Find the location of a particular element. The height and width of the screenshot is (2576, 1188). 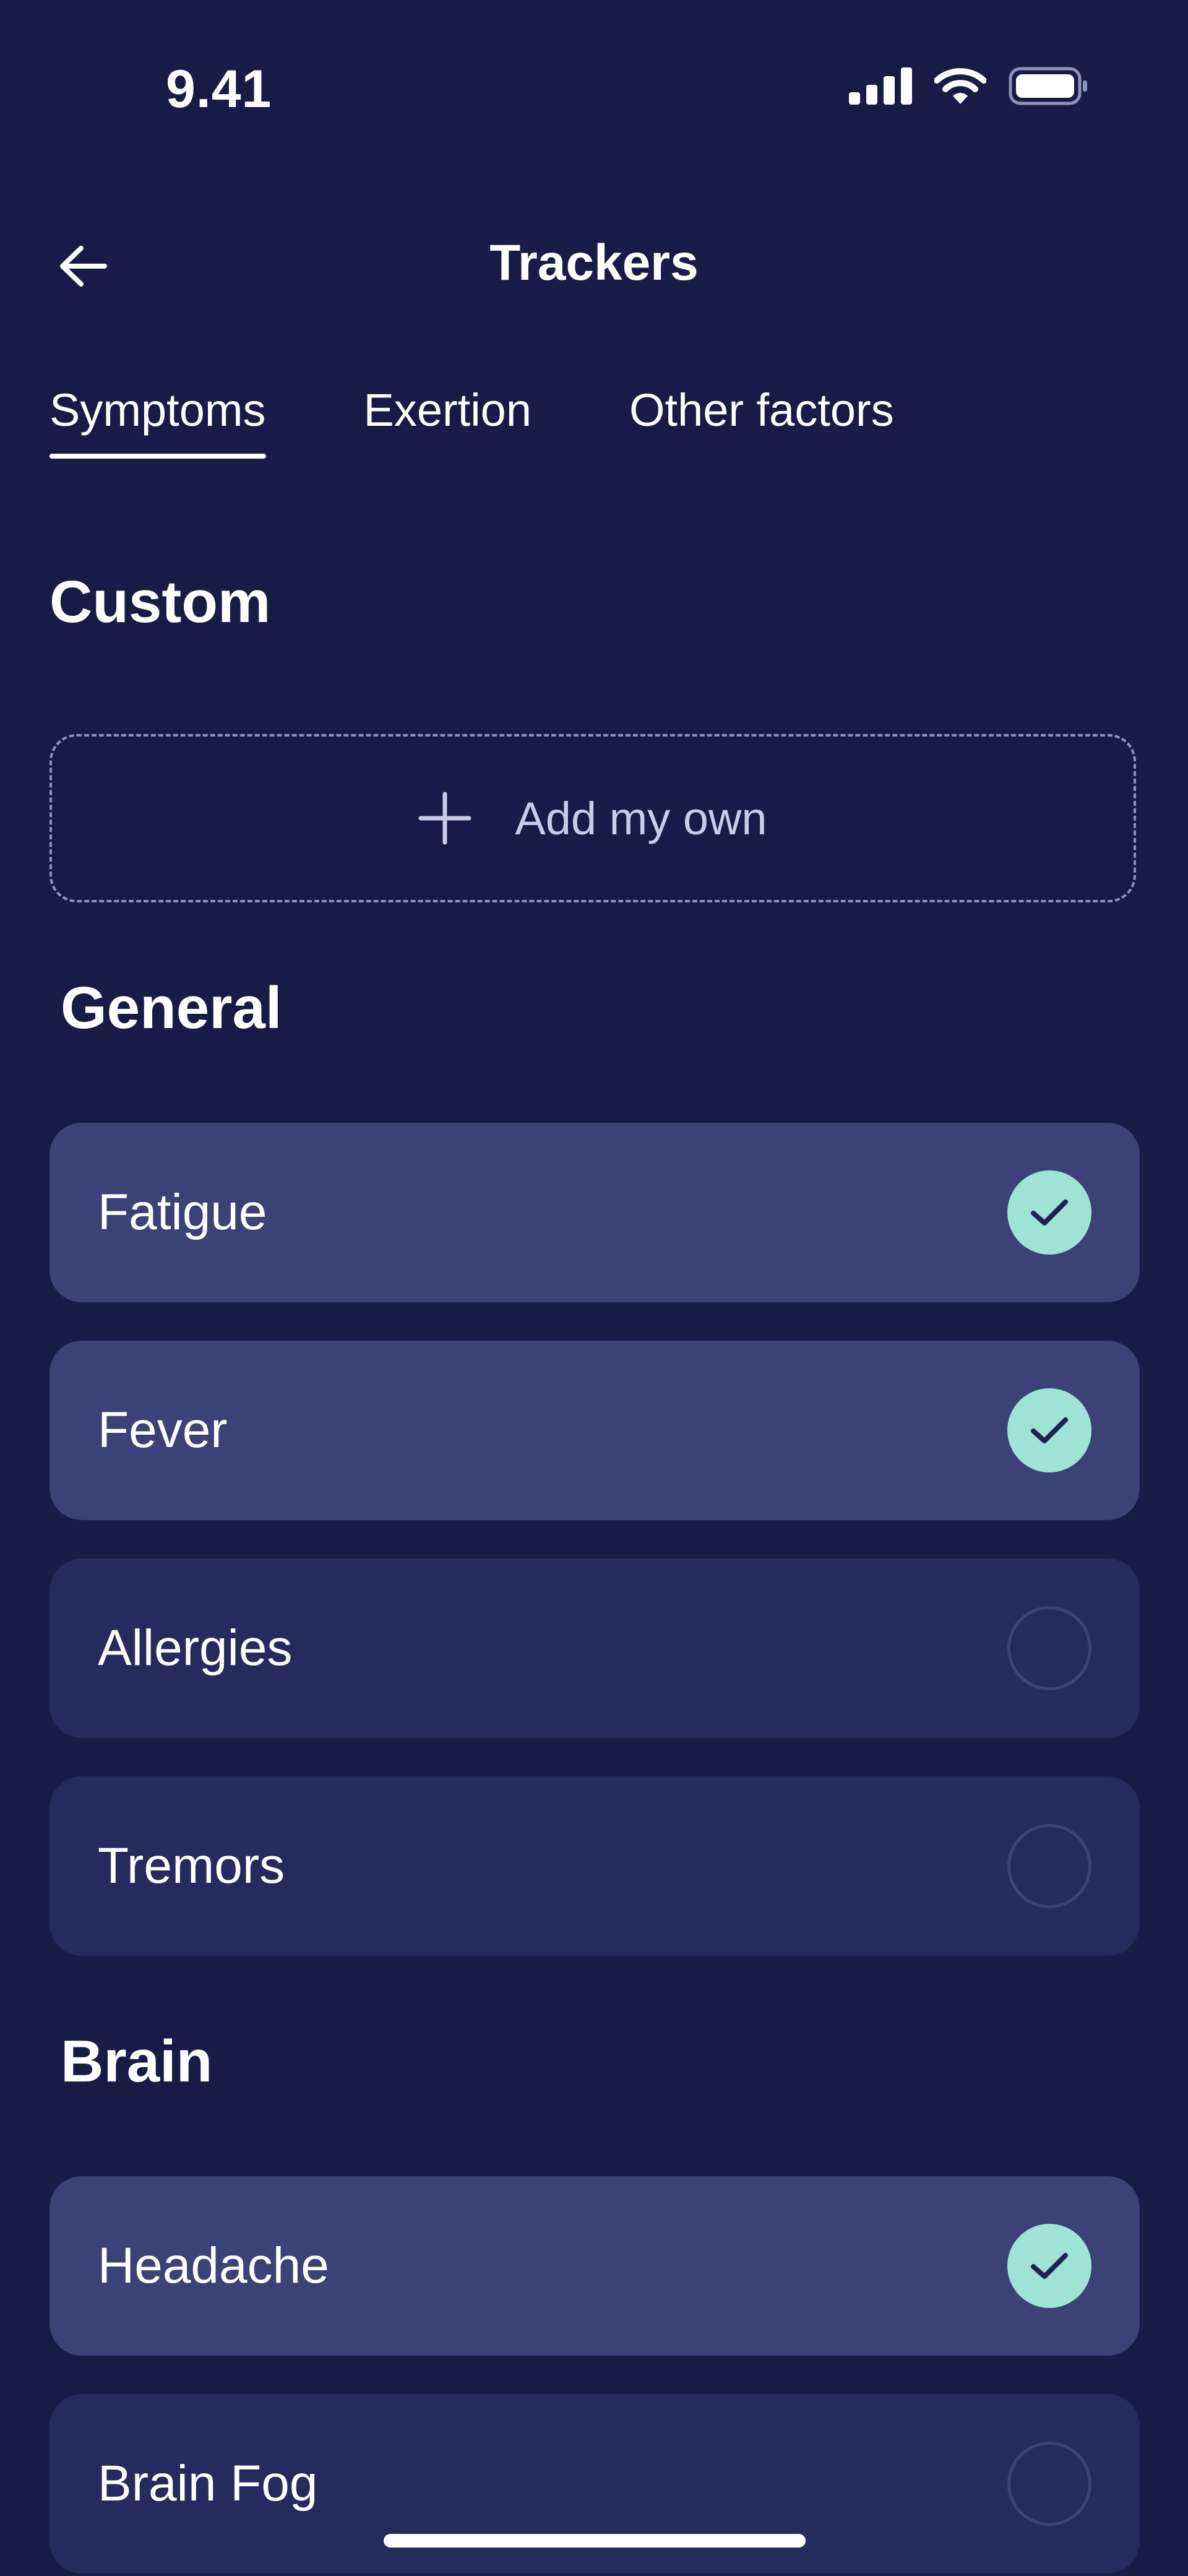

tracker-item-fever: Fever is located at coordinates (595, 1430).